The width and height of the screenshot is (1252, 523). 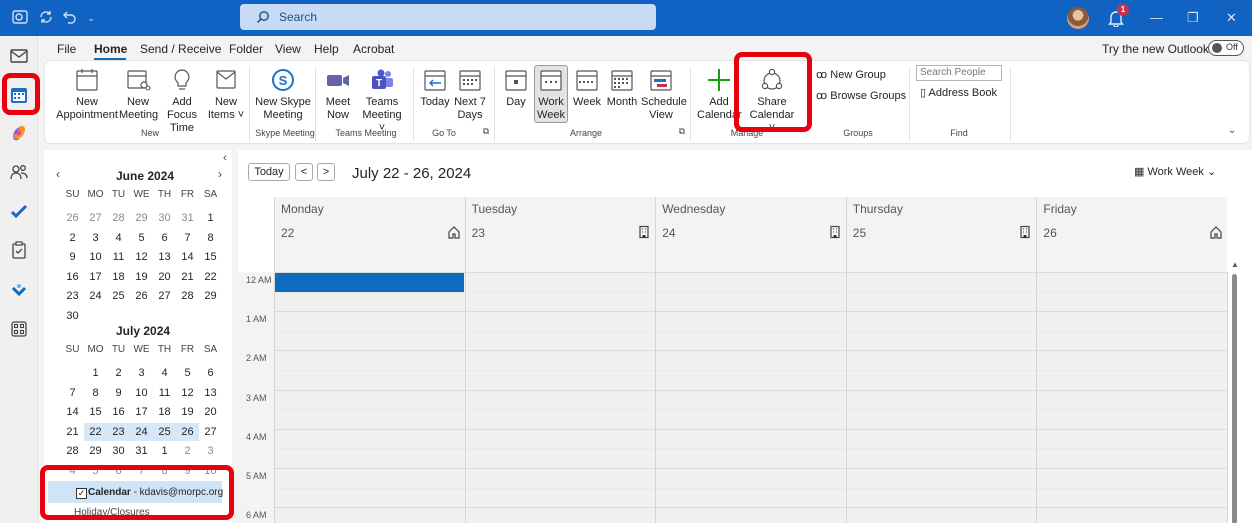 What do you see at coordinates (448, 17) in the screenshot?
I see `search-box: Search` at bounding box center [448, 17].